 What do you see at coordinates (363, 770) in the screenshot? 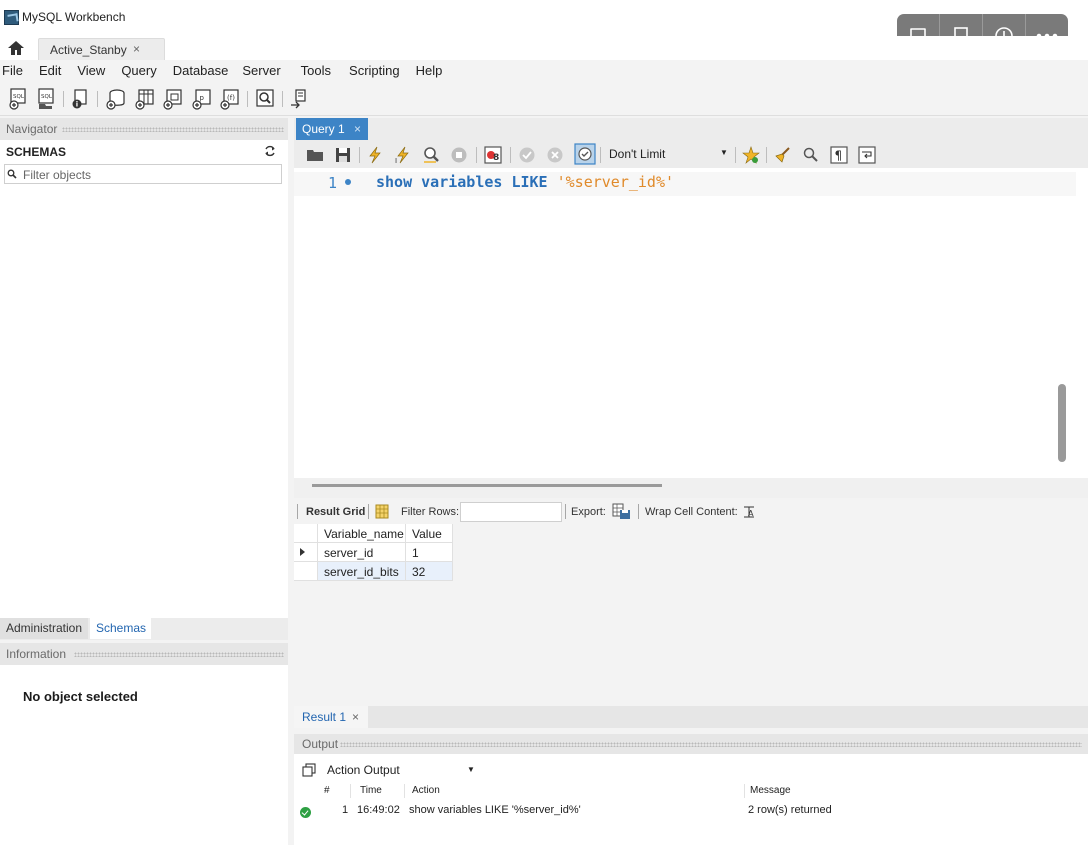
I see `output-type-value: Action Output` at bounding box center [363, 770].